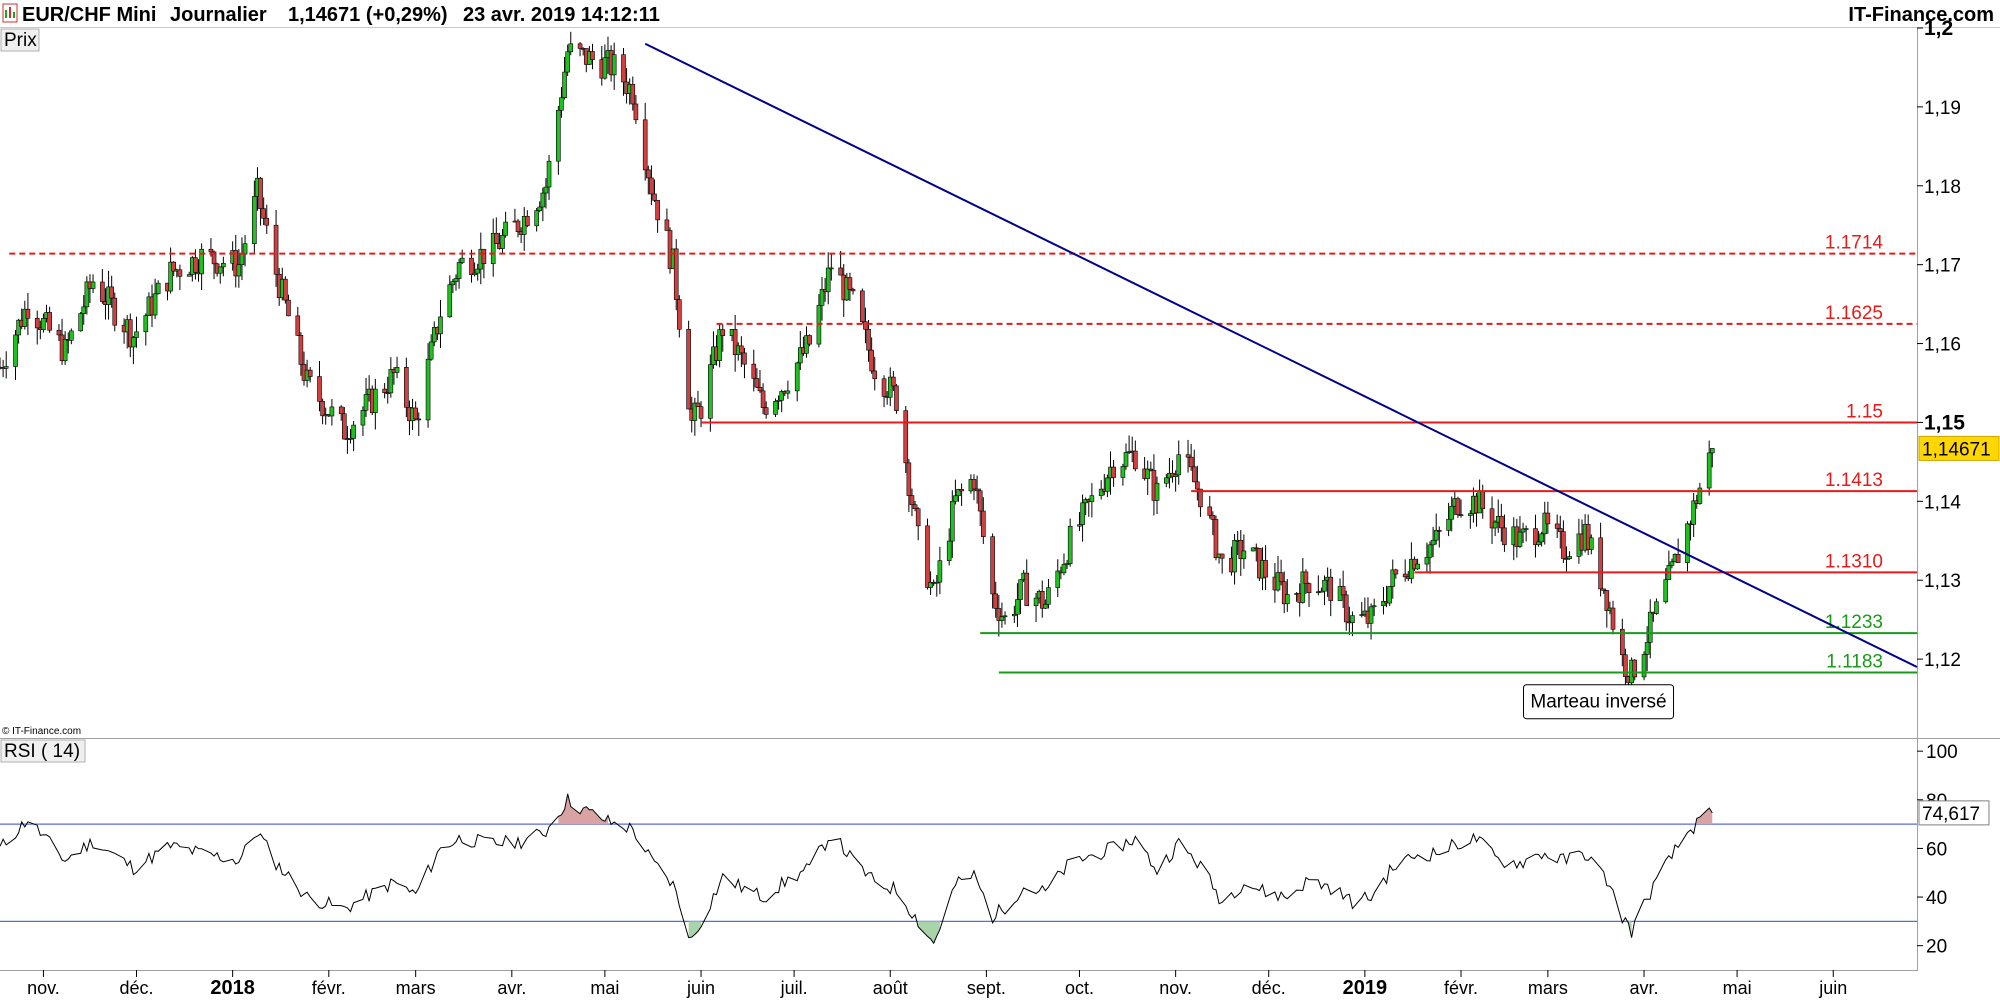 Image resolution: width=2000 pixels, height=1000 pixels. Describe the element at coordinates (1944, 422) in the screenshot. I see `price-tick-label: 1,15` at that location.